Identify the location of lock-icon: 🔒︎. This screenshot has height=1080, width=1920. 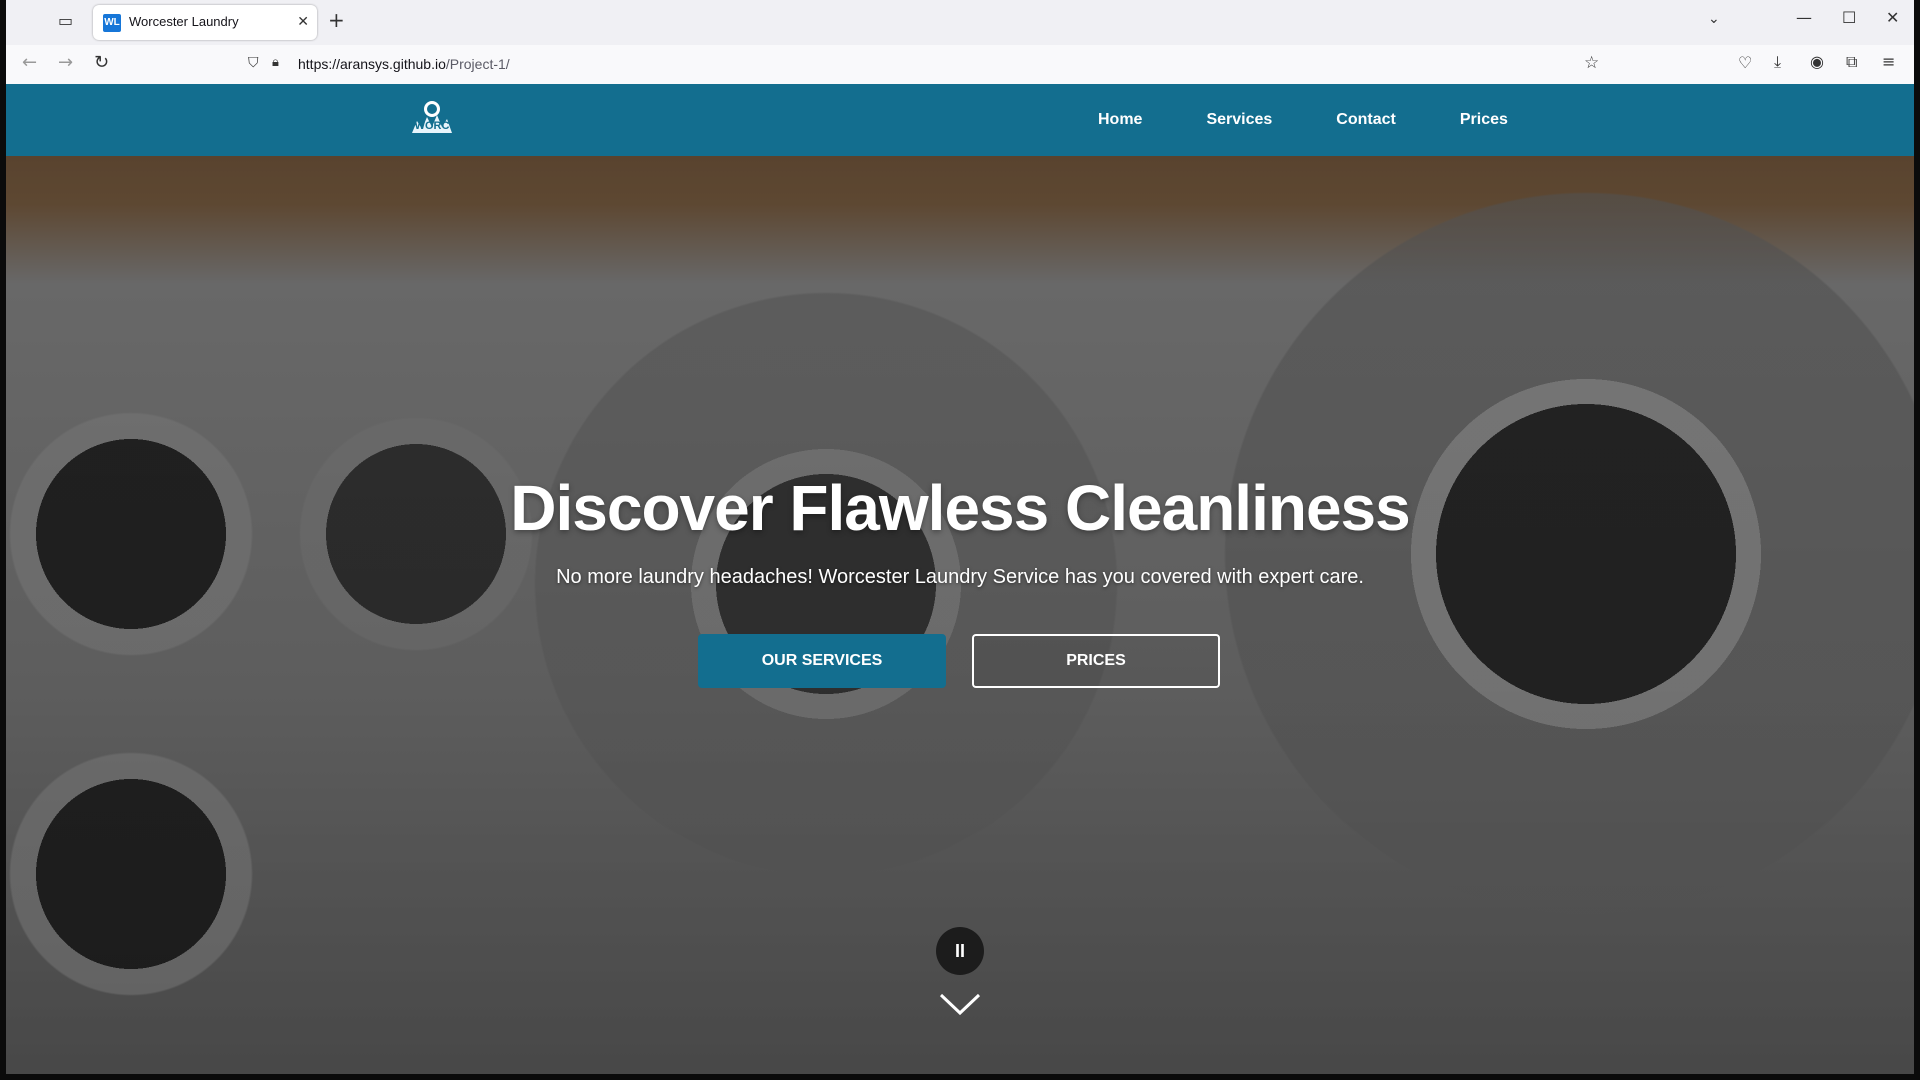
(275, 62).